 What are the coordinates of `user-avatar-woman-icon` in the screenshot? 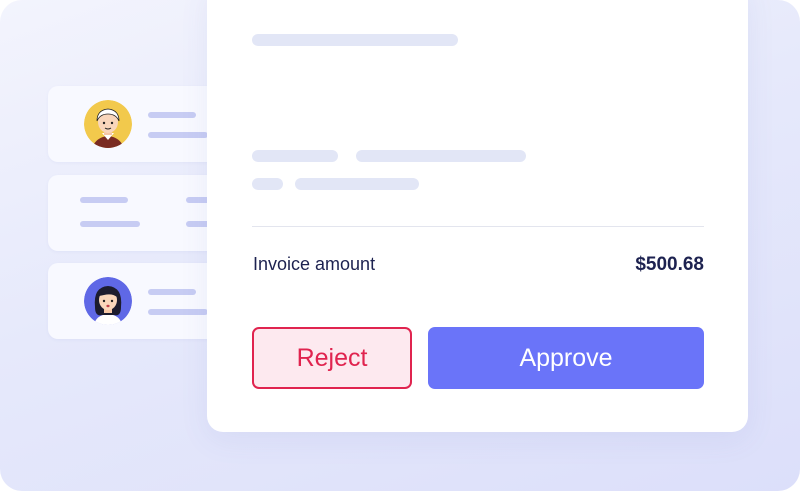 It's located at (108, 301).